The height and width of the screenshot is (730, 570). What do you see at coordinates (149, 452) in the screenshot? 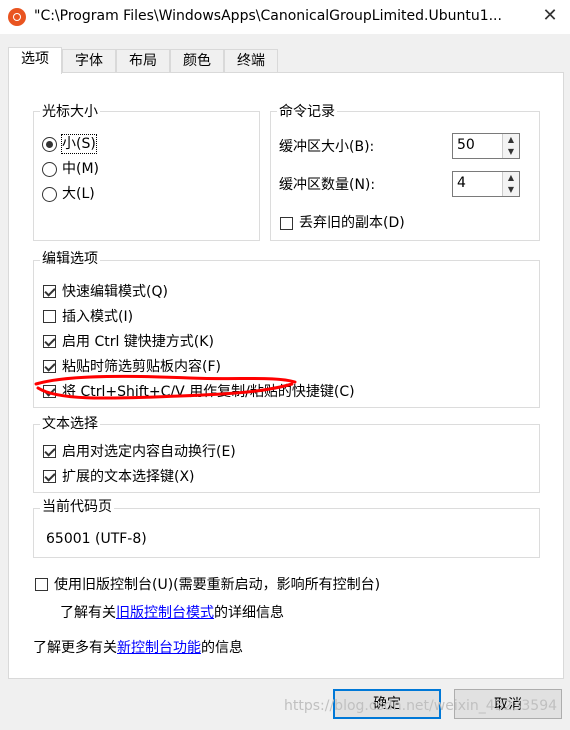
I see `wrap-selection-label: 启用对选定内容自动换行(E)` at bounding box center [149, 452].